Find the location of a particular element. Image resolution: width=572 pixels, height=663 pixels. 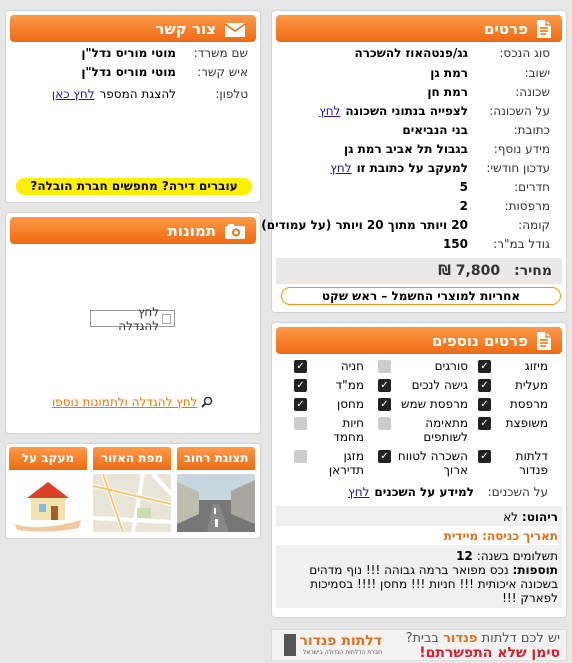

pandor-door-icon is located at coordinates (290, 645).